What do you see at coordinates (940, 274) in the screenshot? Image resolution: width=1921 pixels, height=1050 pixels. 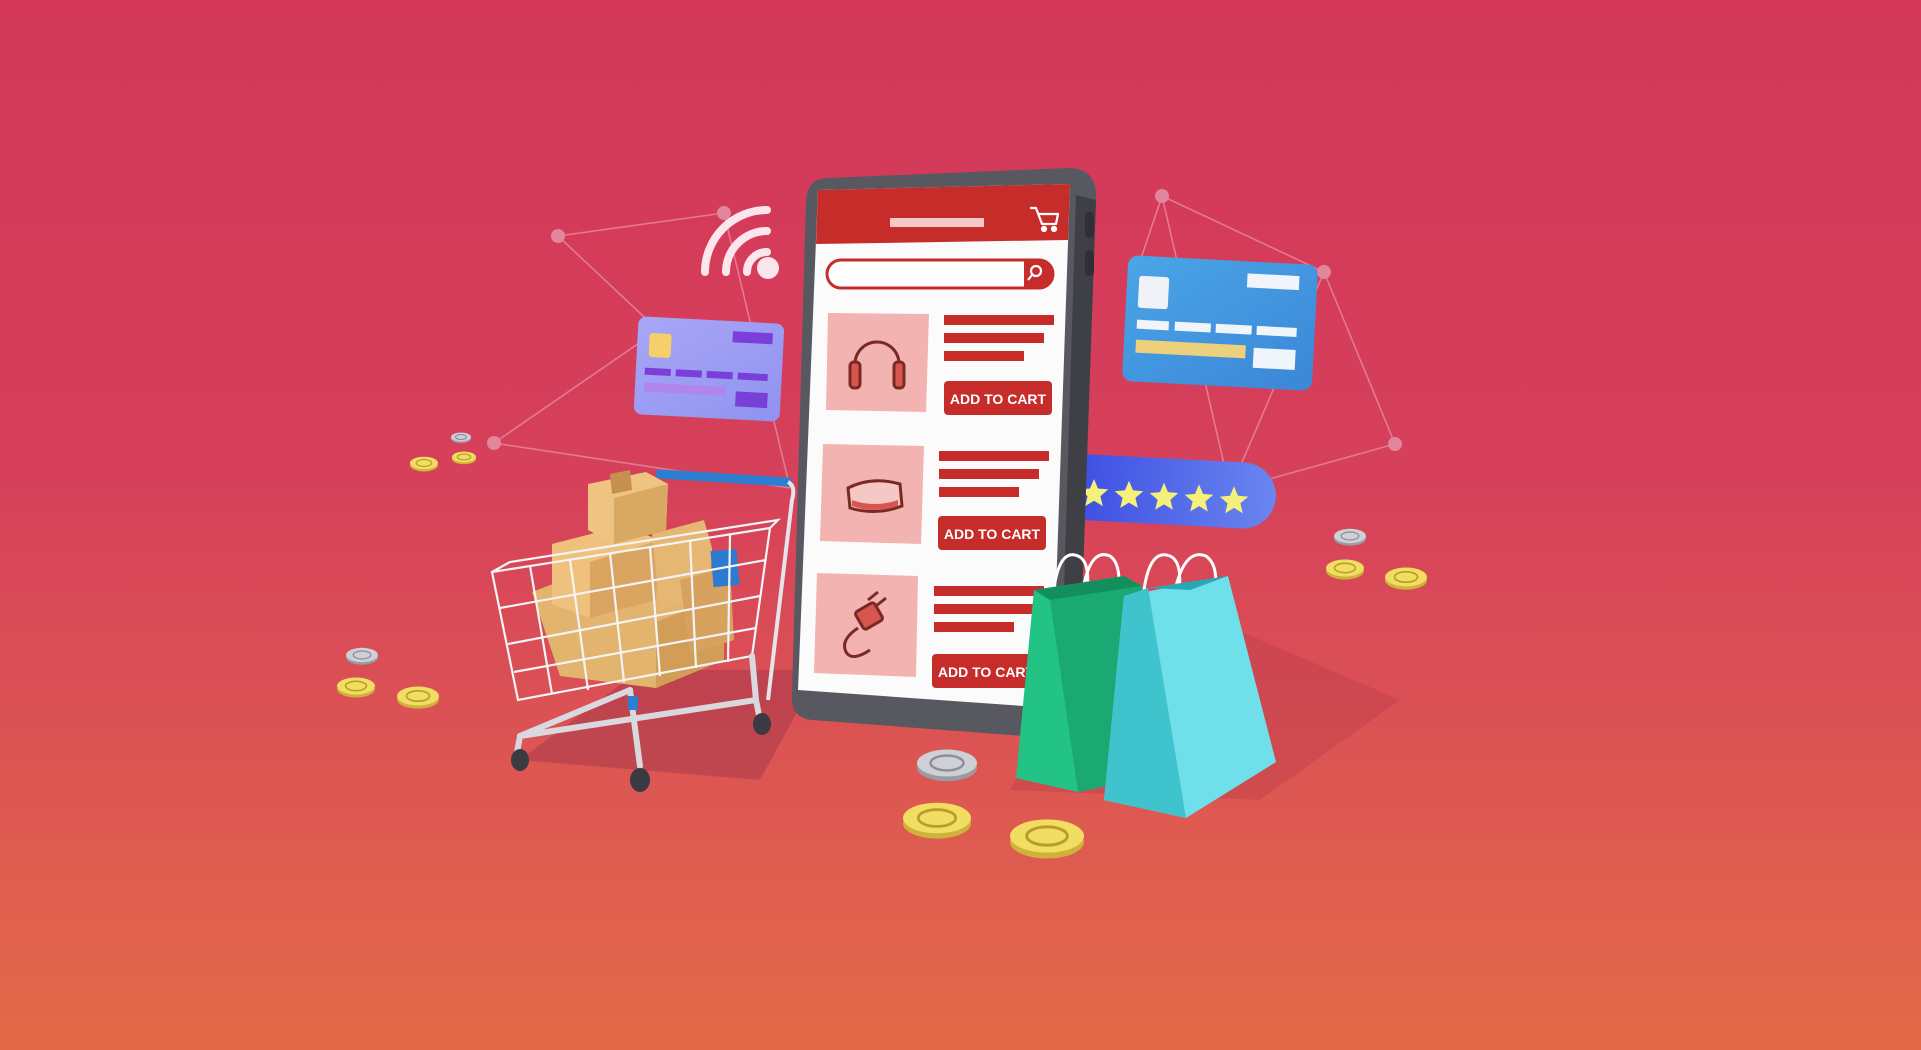 I see `search-bar` at bounding box center [940, 274].